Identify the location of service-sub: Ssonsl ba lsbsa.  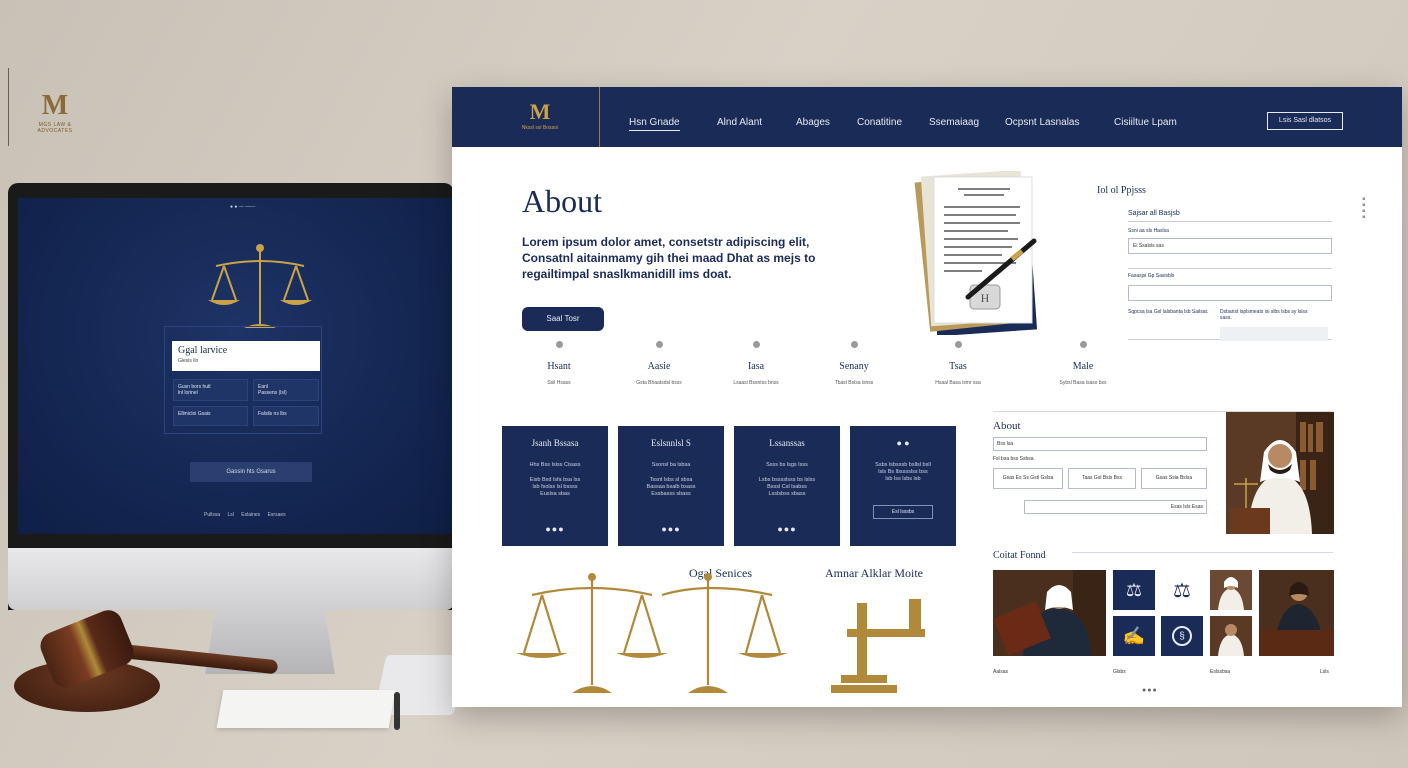
(671, 465).